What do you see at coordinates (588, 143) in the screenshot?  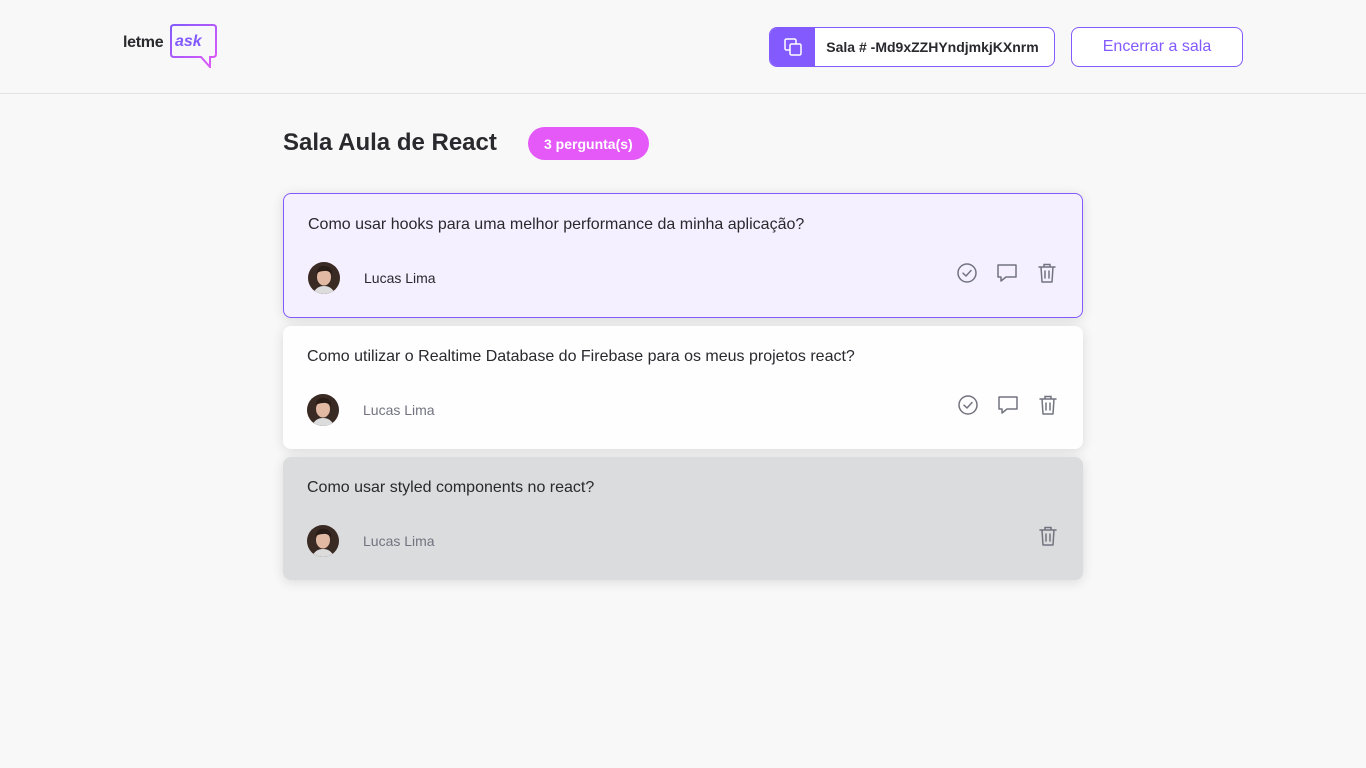 I see `question-count-badge: 3 pergunta(s)` at bounding box center [588, 143].